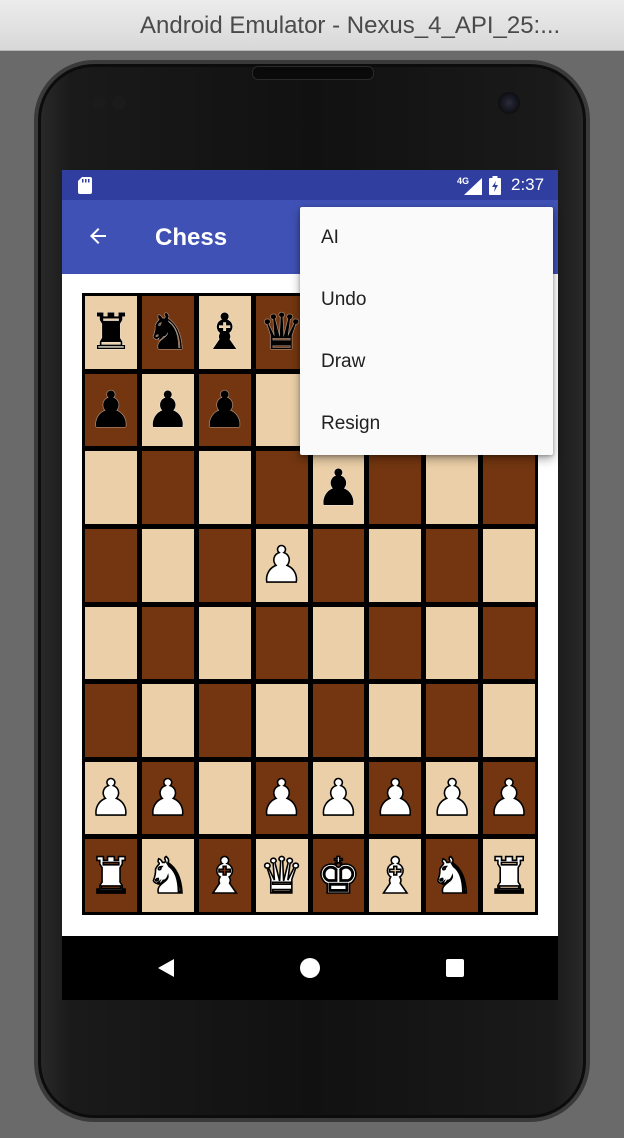  Describe the element at coordinates (119, 103) in the screenshot. I see `light-sensor` at that location.